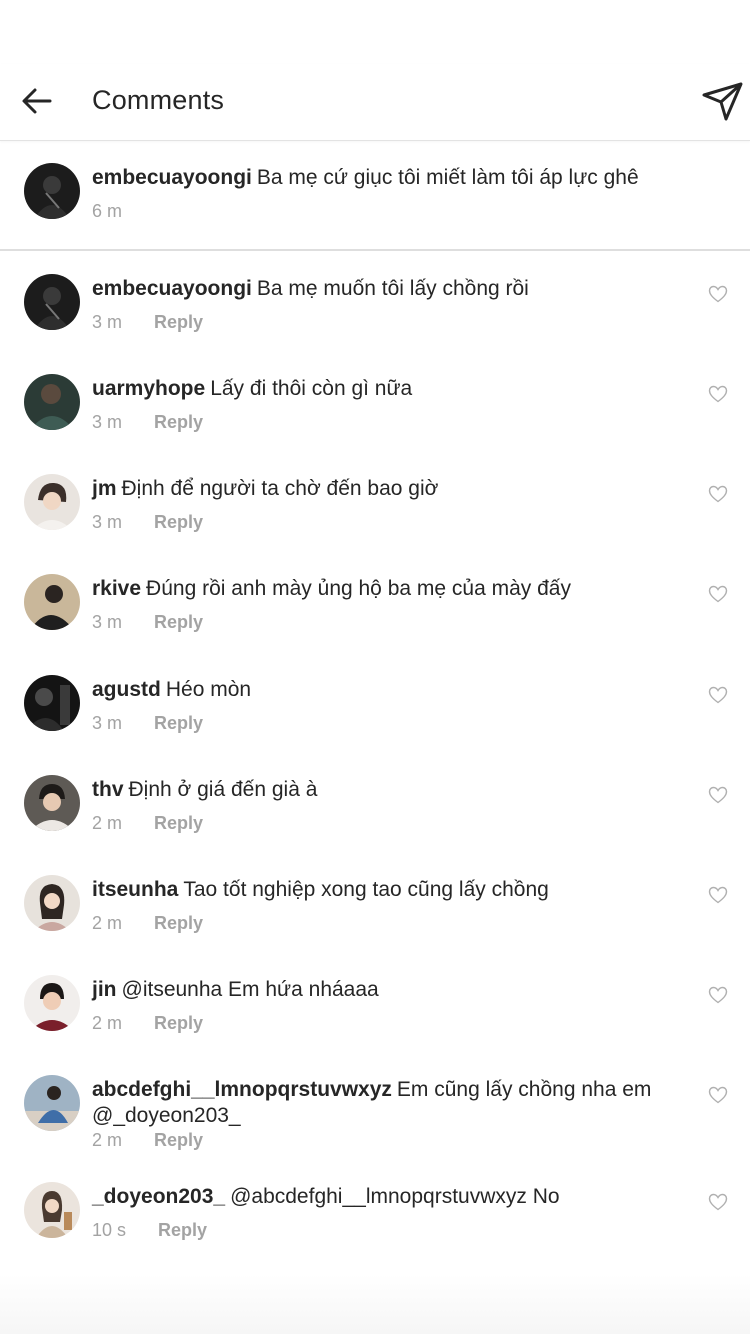 This screenshot has width=750, height=1334. I want to click on comment-username: jm, so click(104, 488).